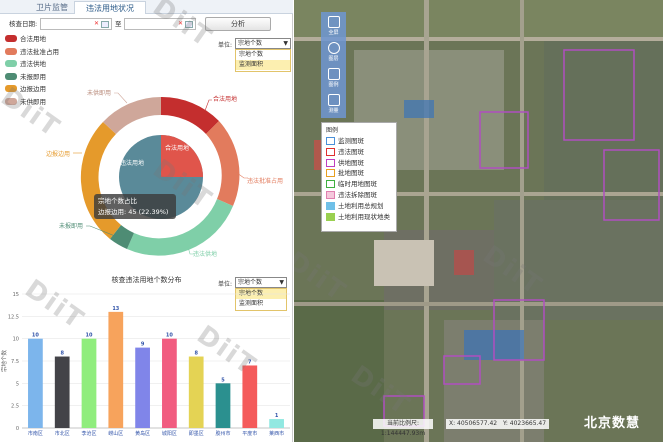  I want to click on slice-use-before-supply, so click(132, 115).